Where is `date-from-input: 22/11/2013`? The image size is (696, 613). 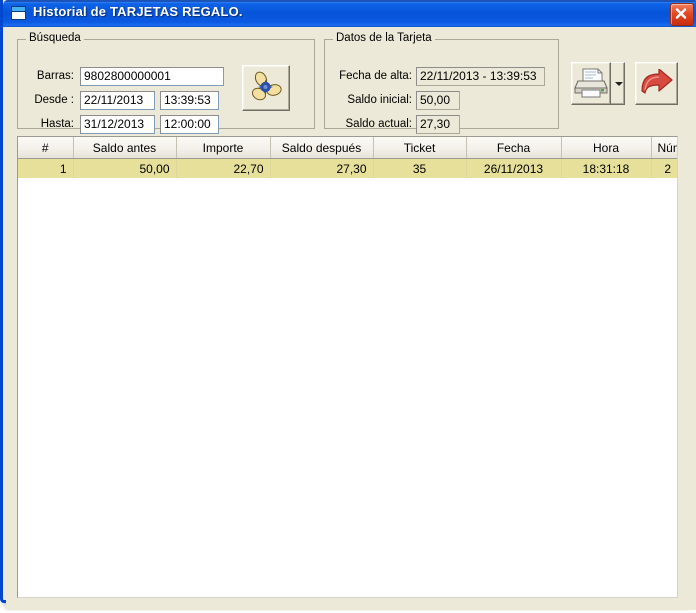 date-from-input: 22/11/2013 is located at coordinates (117, 100).